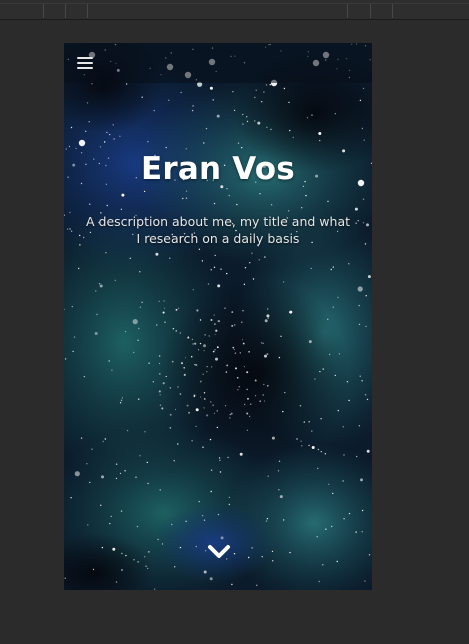 The width and height of the screenshot is (469, 644). What do you see at coordinates (234, 3) in the screenshot?
I see `toolbar-top-border` at bounding box center [234, 3].